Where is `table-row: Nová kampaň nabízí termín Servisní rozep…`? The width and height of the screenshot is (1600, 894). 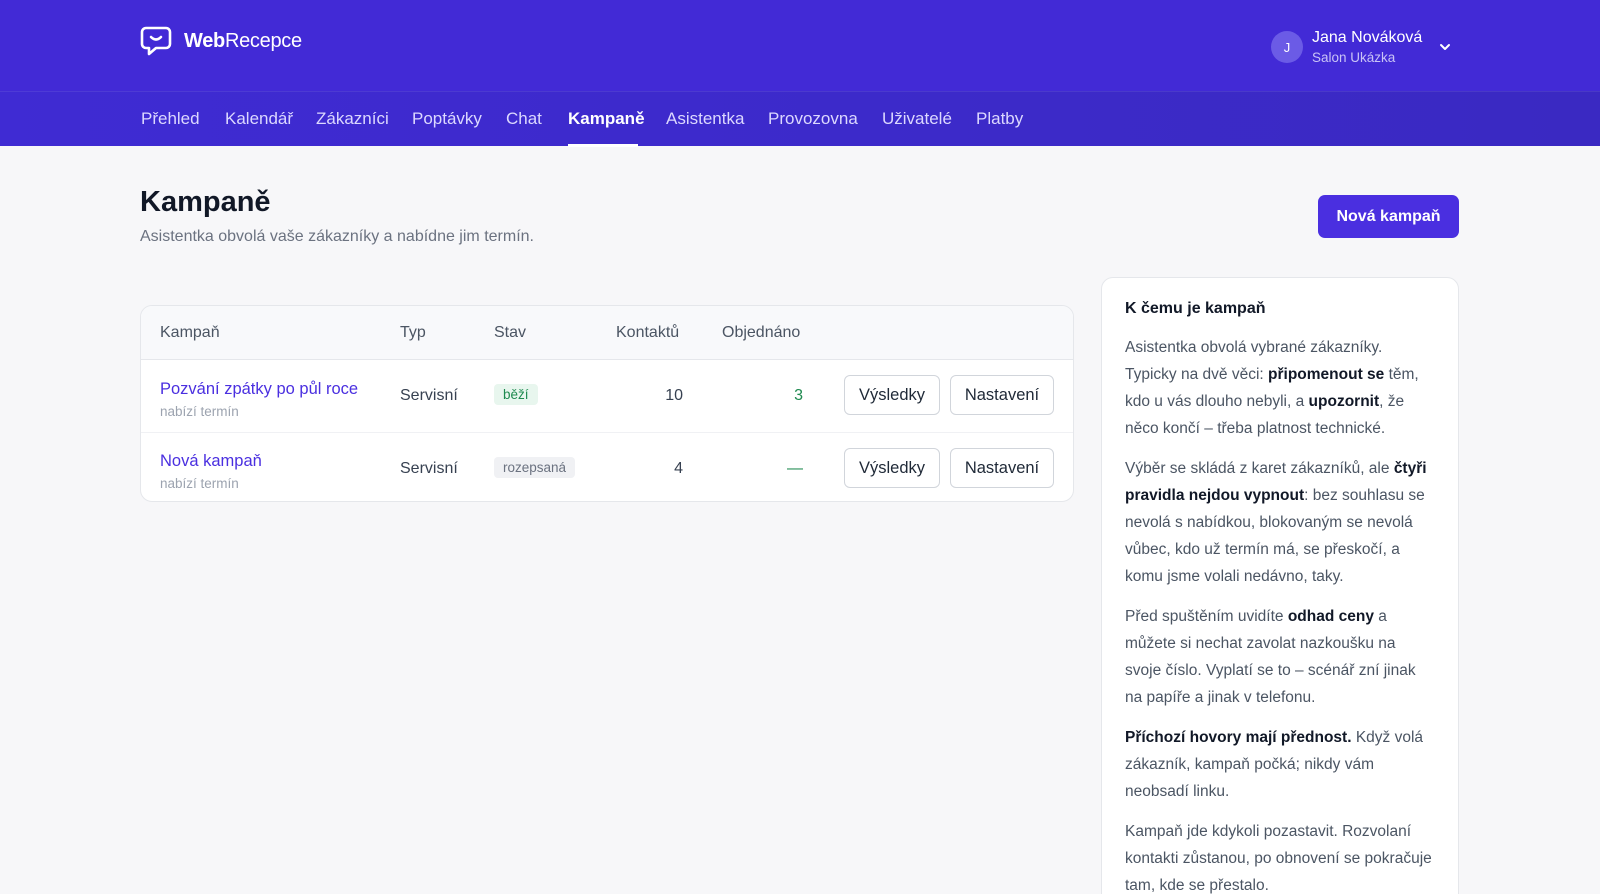 table-row: Nová kampaň nabízí termín Servisní rozep… is located at coordinates (607, 466).